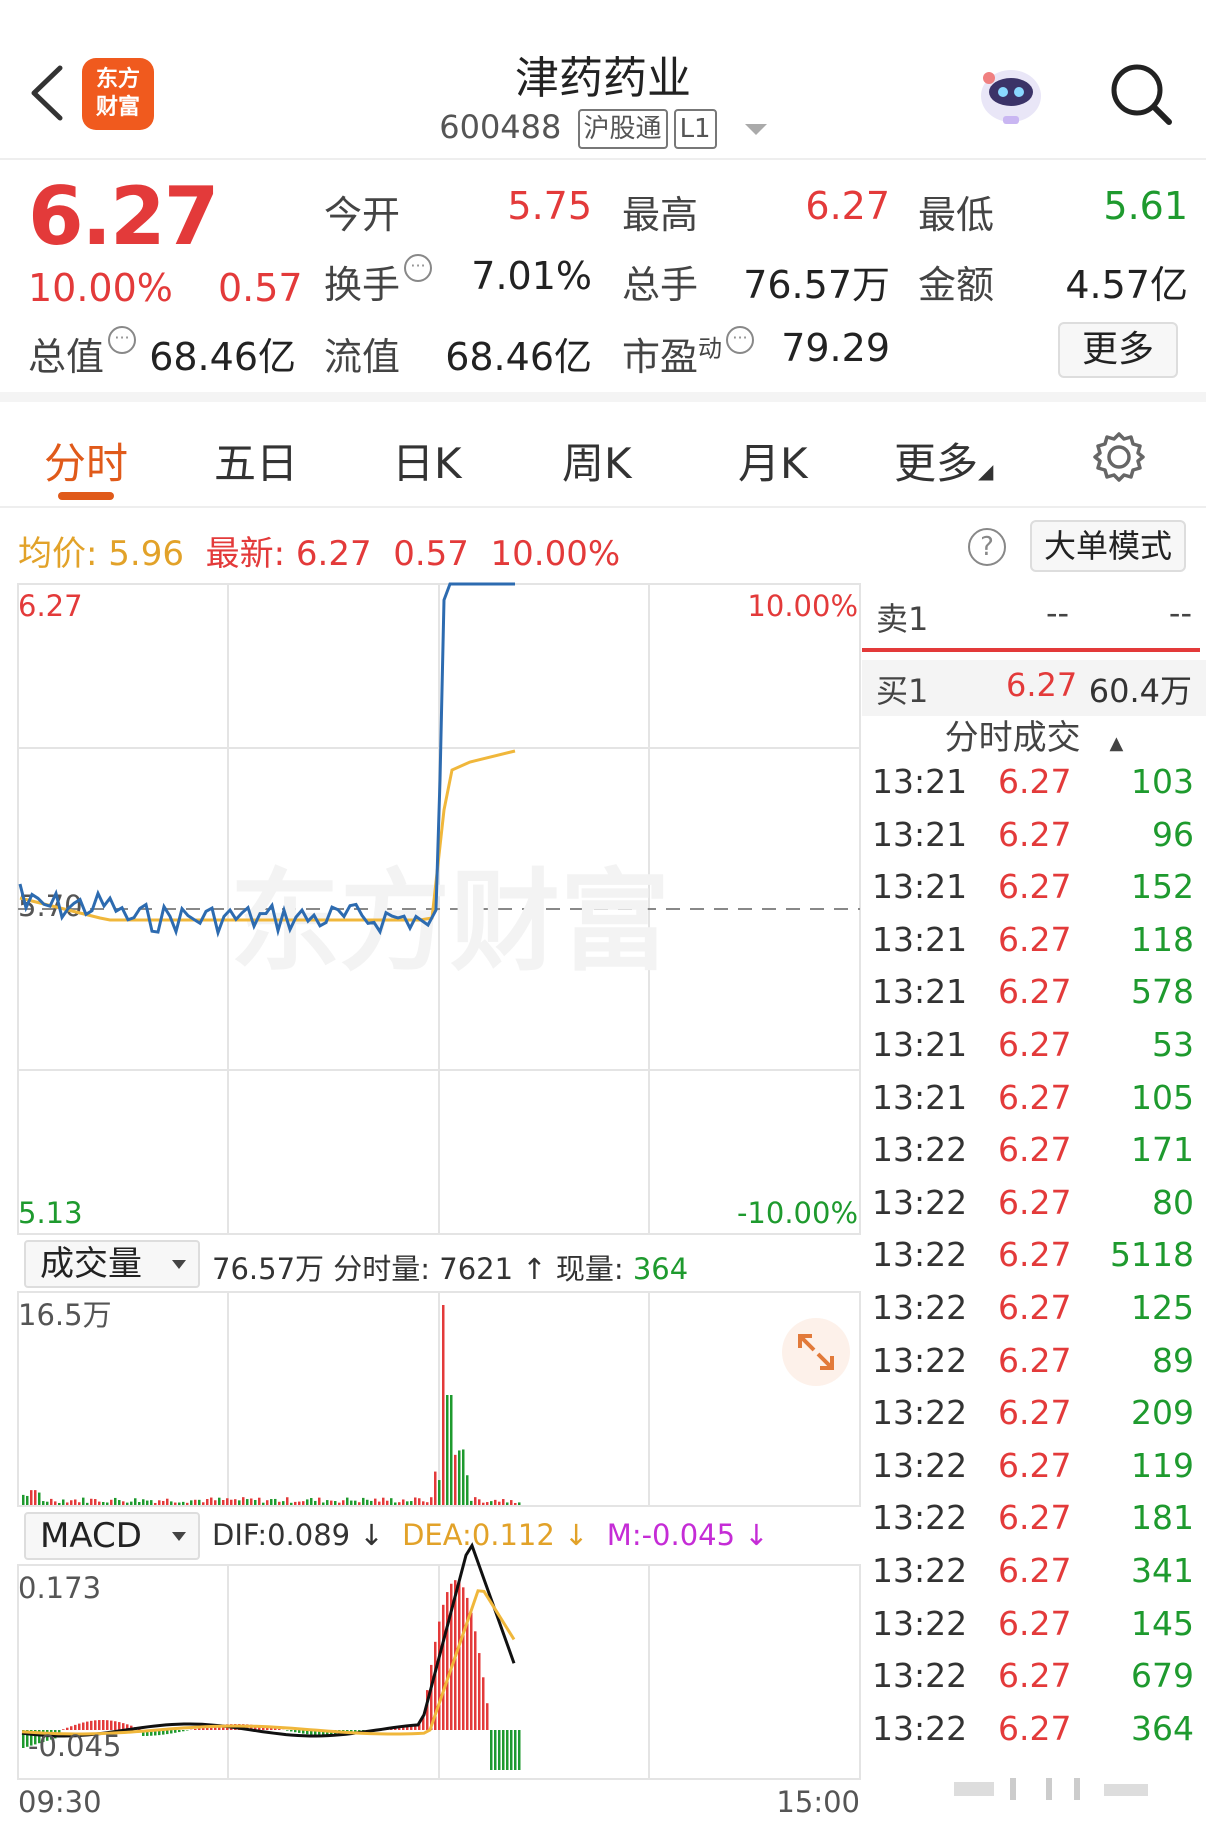 This screenshot has width=1206, height=1830. What do you see at coordinates (1119, 457) in the screenshot?
I see `settings-button` at bounding box center [1119, 457].